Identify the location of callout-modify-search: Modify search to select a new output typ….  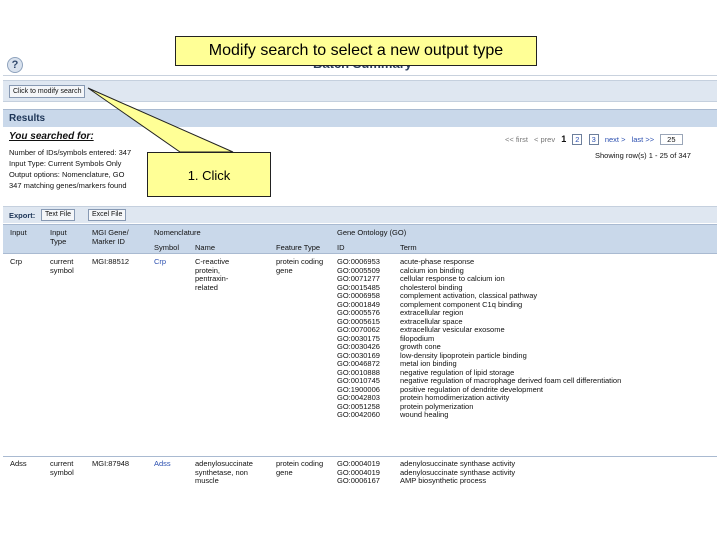
(356, 51).